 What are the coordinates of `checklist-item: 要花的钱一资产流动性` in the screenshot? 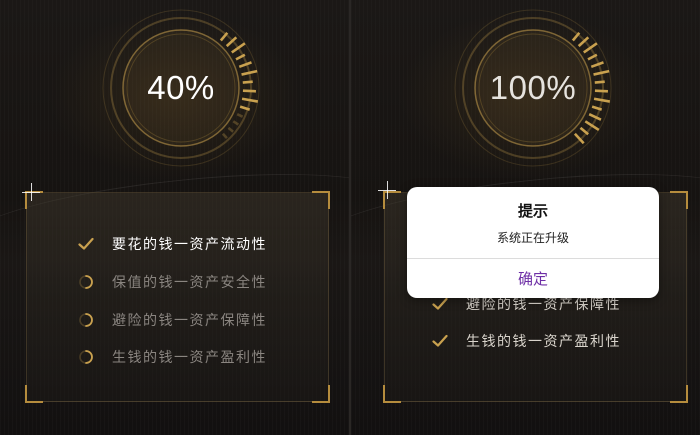 It's located at (172, 244).